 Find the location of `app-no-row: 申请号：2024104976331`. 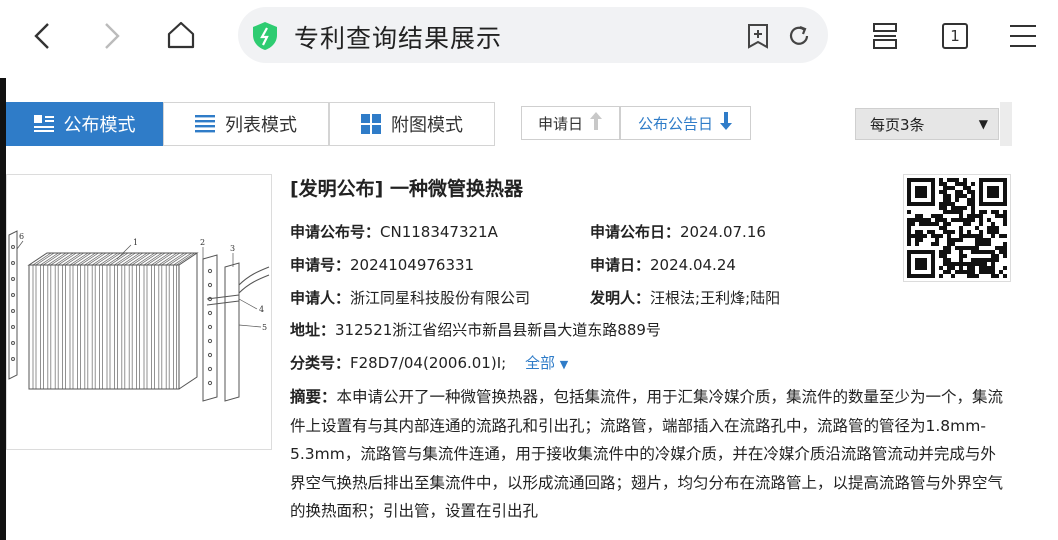

app-no-row: 申请号：2024104976331 is located at coordinates (382, 264).